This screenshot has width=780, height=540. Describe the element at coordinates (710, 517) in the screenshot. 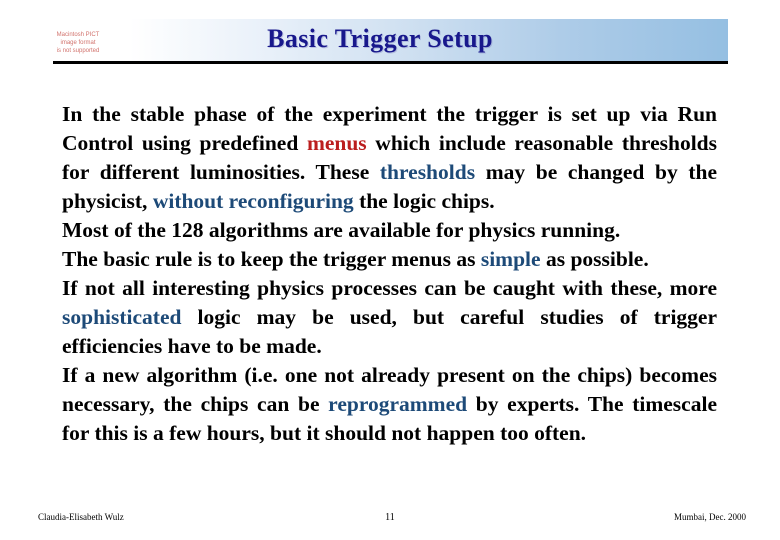

I see `footer-event: Mumbai, Dec. 2000` at that location.